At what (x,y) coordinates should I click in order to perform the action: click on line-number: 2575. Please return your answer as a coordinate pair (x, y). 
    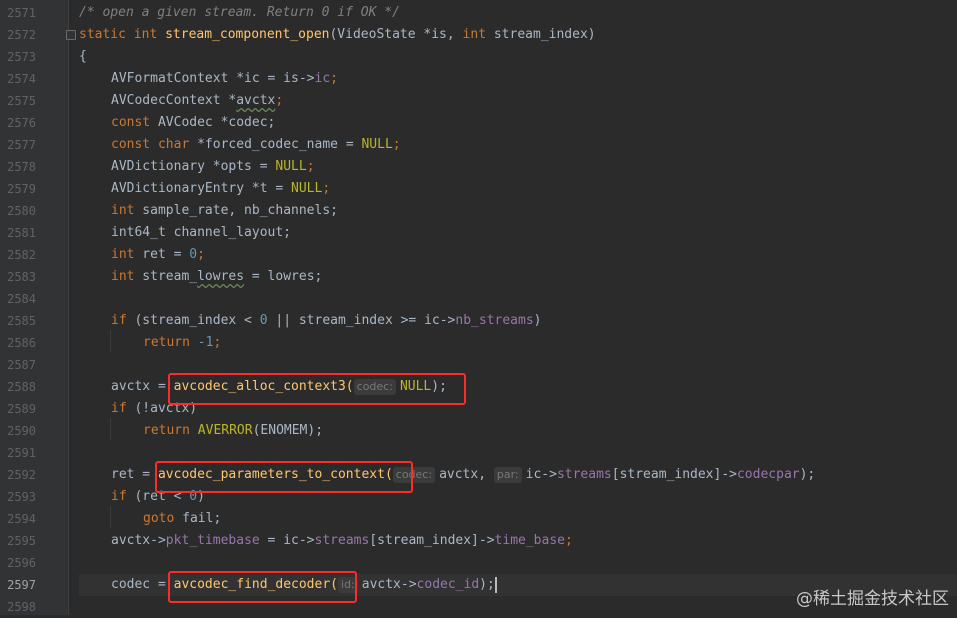
    Looking at the image, I should click on (18, 101).